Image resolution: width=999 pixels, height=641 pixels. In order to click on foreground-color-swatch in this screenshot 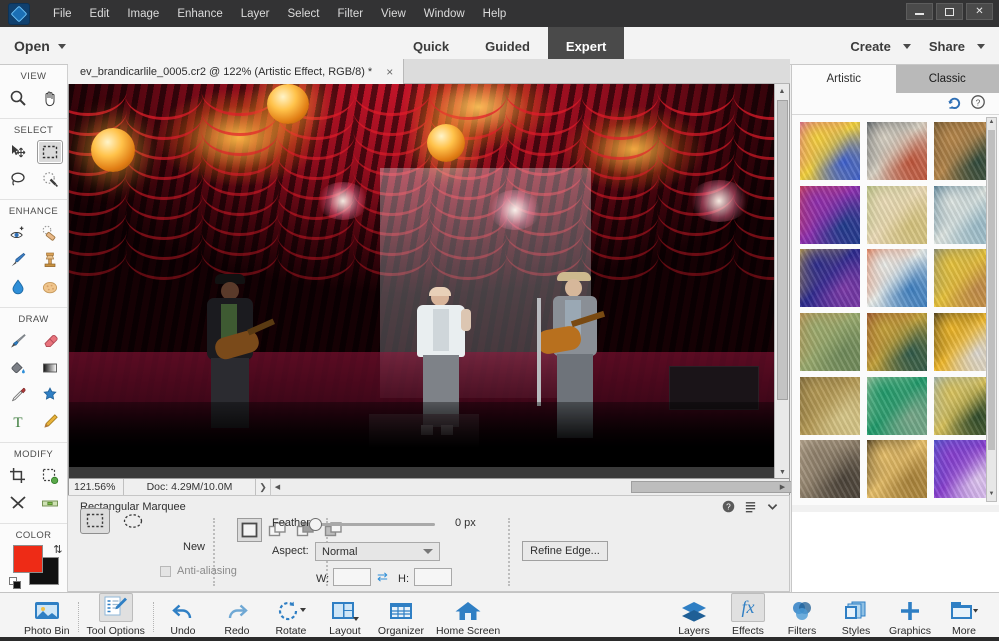, I will do `click(27, 559)`.